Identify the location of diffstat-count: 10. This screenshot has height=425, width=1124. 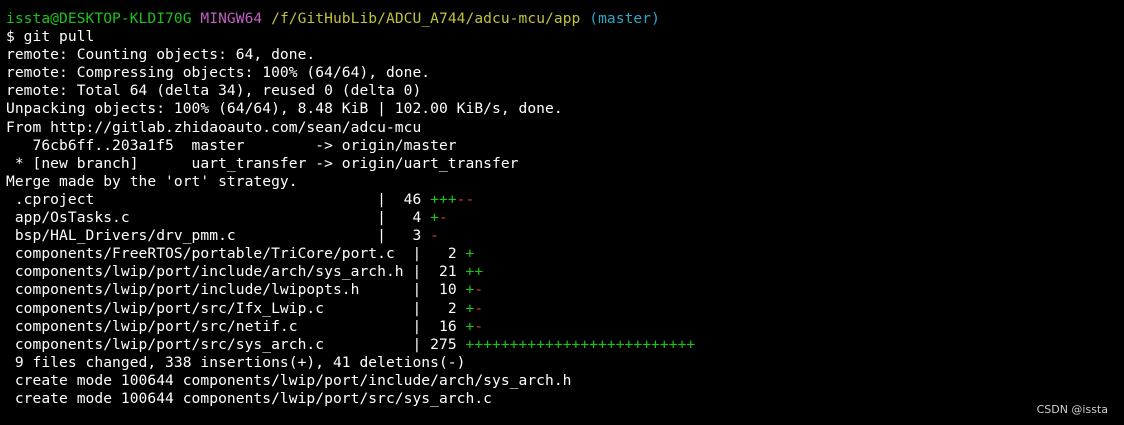
(448, 290).